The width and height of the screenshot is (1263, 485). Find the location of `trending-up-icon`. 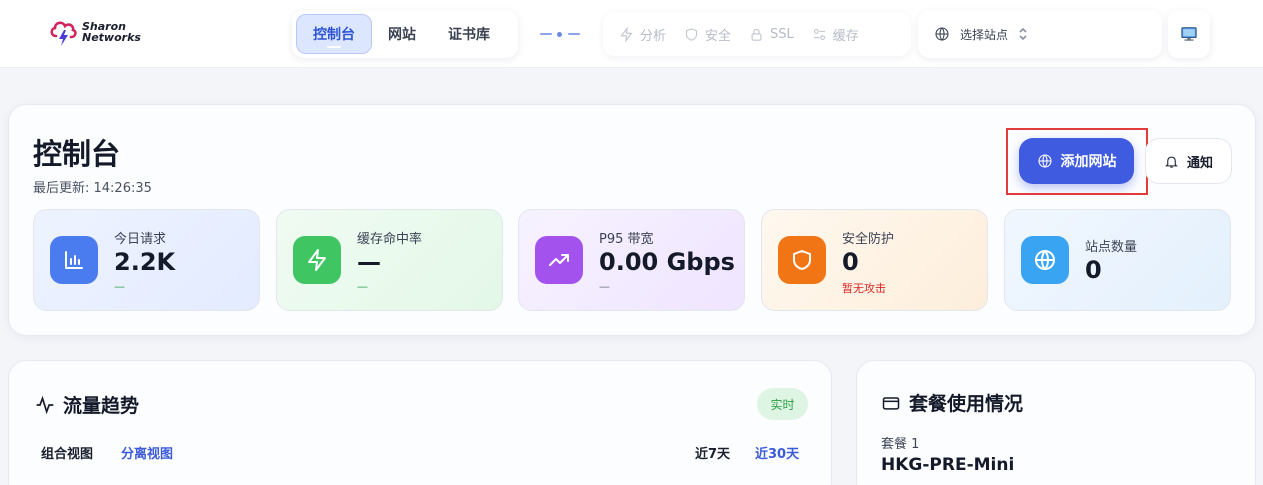

trending-up-icon is located at coordinates (559, 260).